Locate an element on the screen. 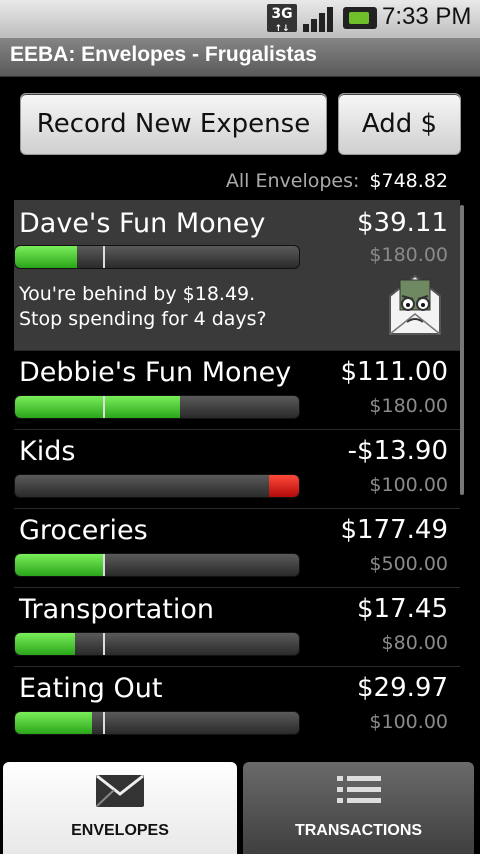 Image resolution: width=480 pixels, height=854 pixels. envelope-amount: $111.00 is located at coordinates (394, 372).